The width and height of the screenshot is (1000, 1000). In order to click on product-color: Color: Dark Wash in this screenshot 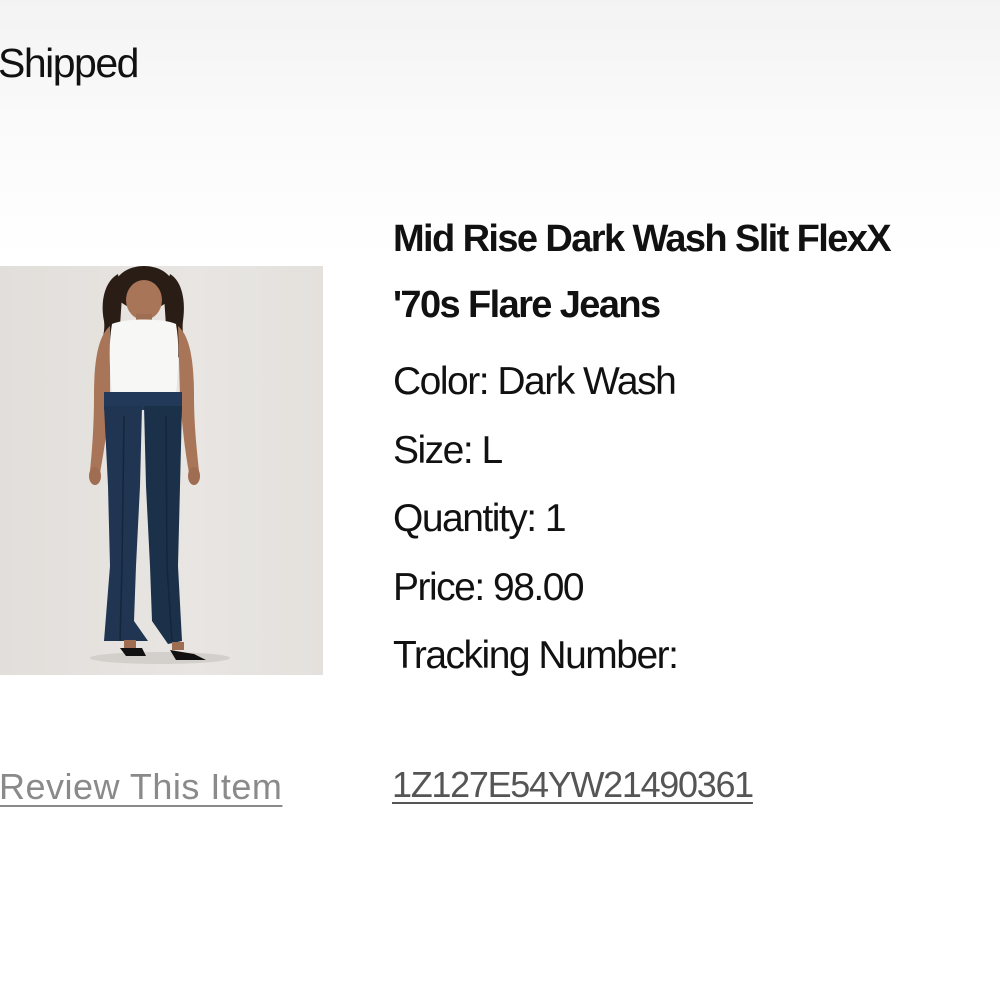, I will do `click(535, 381)`.